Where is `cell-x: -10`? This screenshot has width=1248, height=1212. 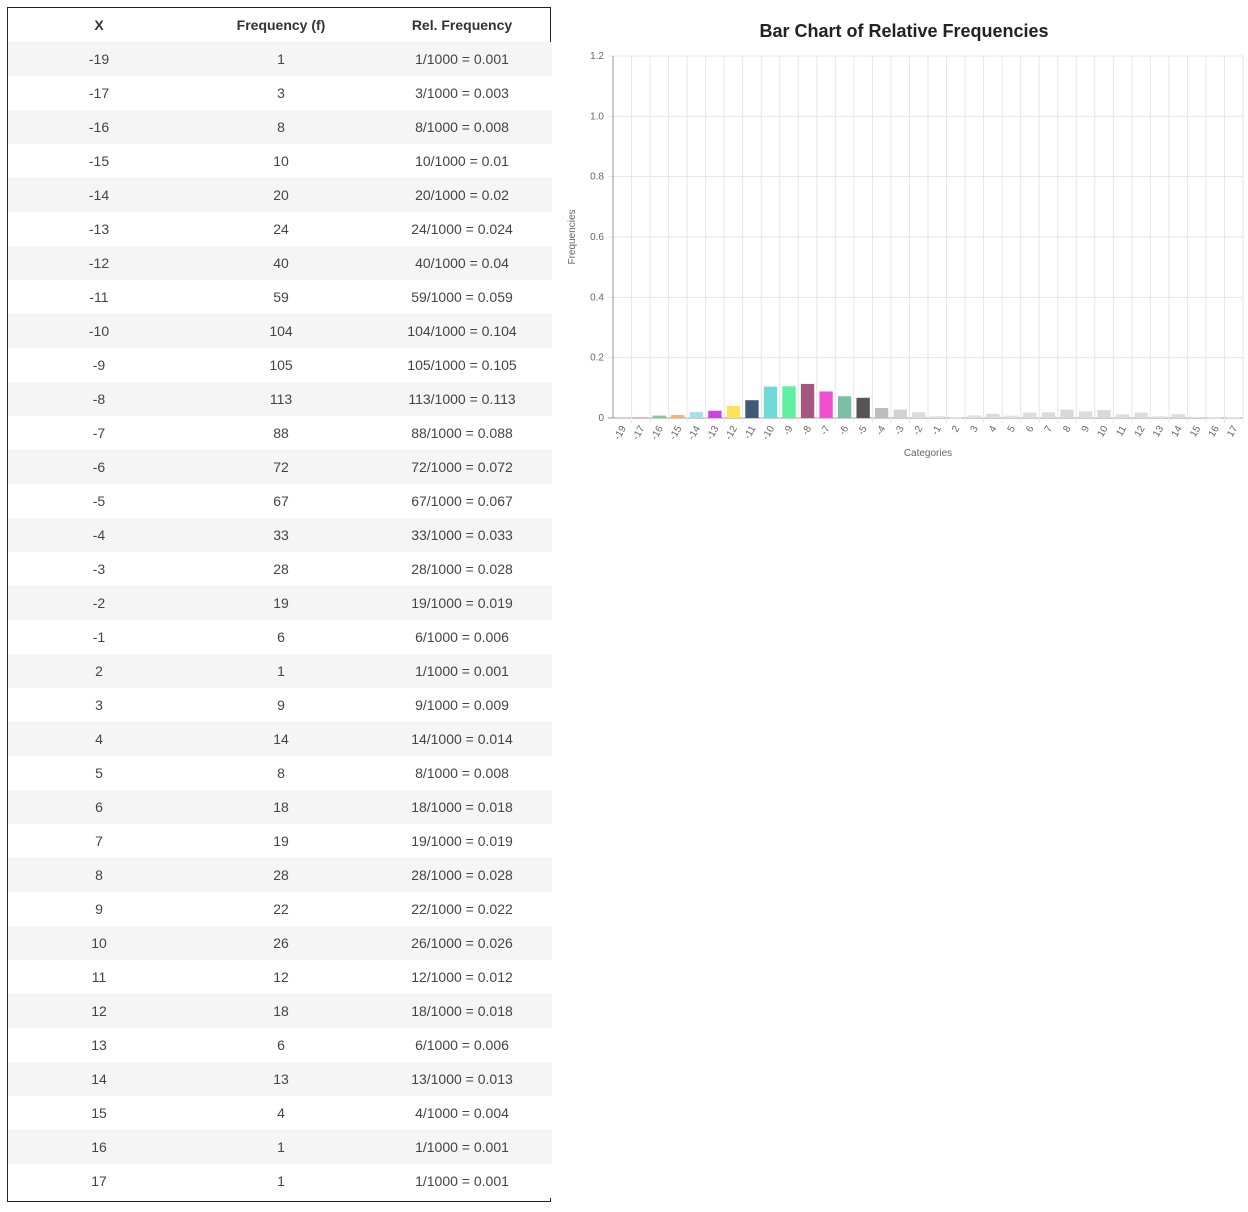 cell-x: -10 is located at coordinates (99, 331).